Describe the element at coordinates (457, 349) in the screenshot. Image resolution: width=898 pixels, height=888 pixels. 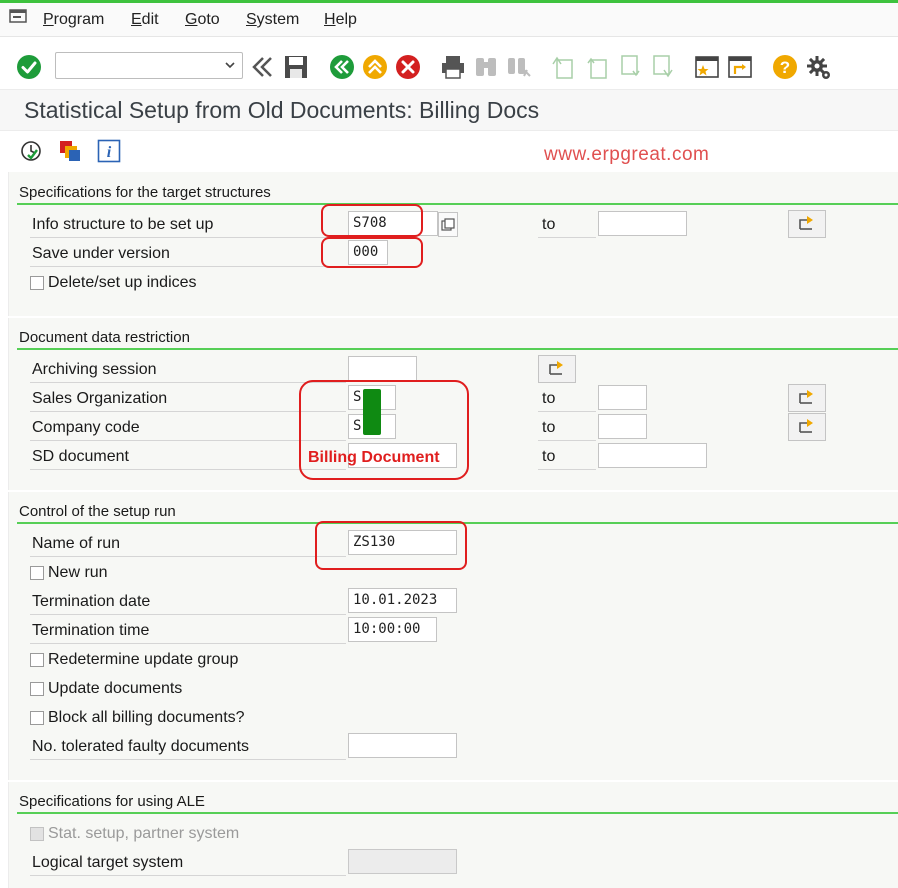
I see `group-restriction-divider` at that location.